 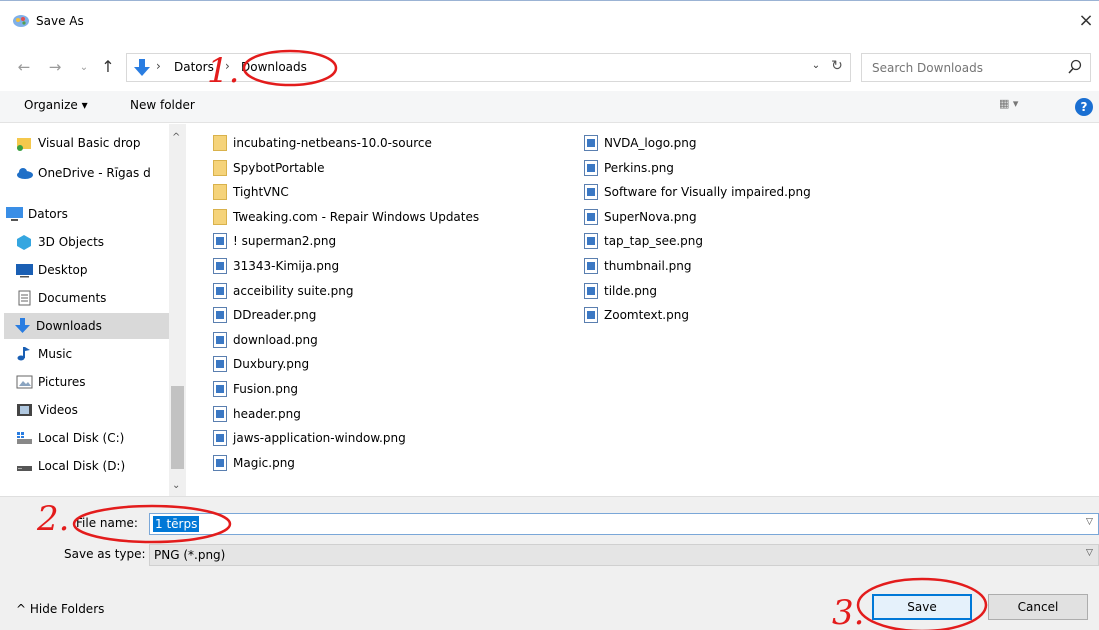 I want to click on file-name-dropdown-icon: ▽, so click(x=1089, y=522).